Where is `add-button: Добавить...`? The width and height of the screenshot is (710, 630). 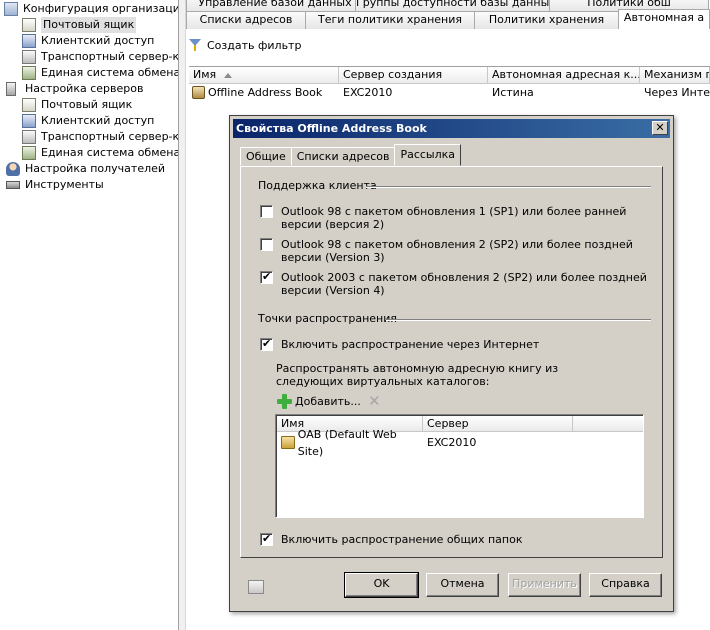 add-button: Добавить... is located at coordinates (319, 401).